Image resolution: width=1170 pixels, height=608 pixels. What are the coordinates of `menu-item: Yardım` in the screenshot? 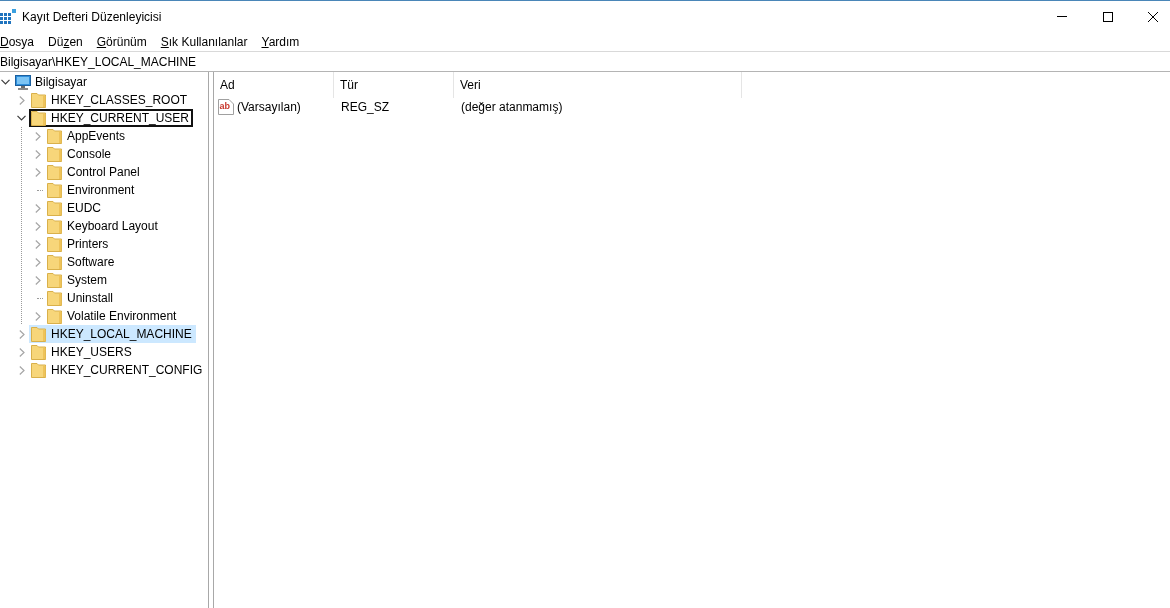 It's located at (280, 41).